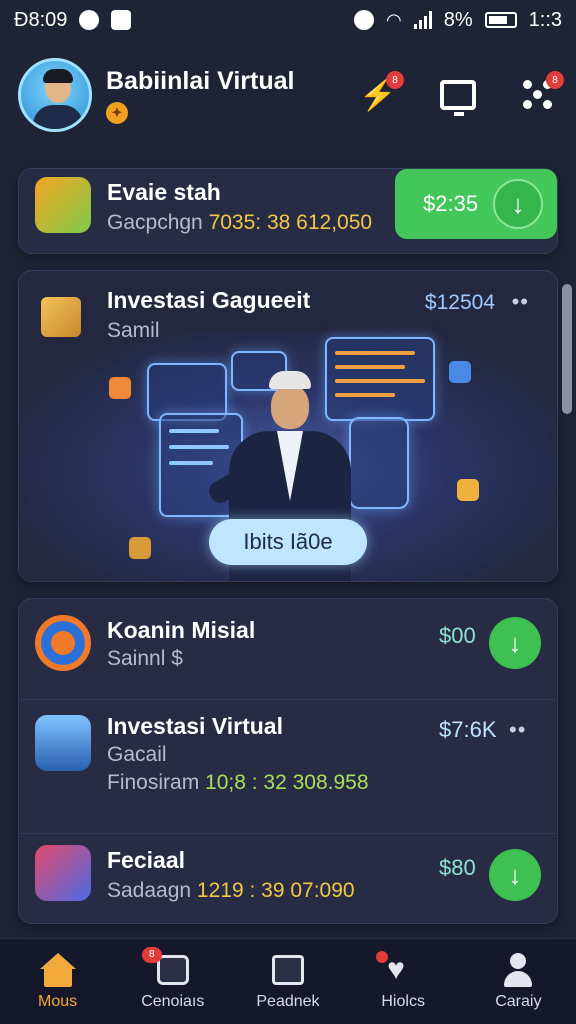  I want to click on nav-label: Caraiy, so click(518, 1001).